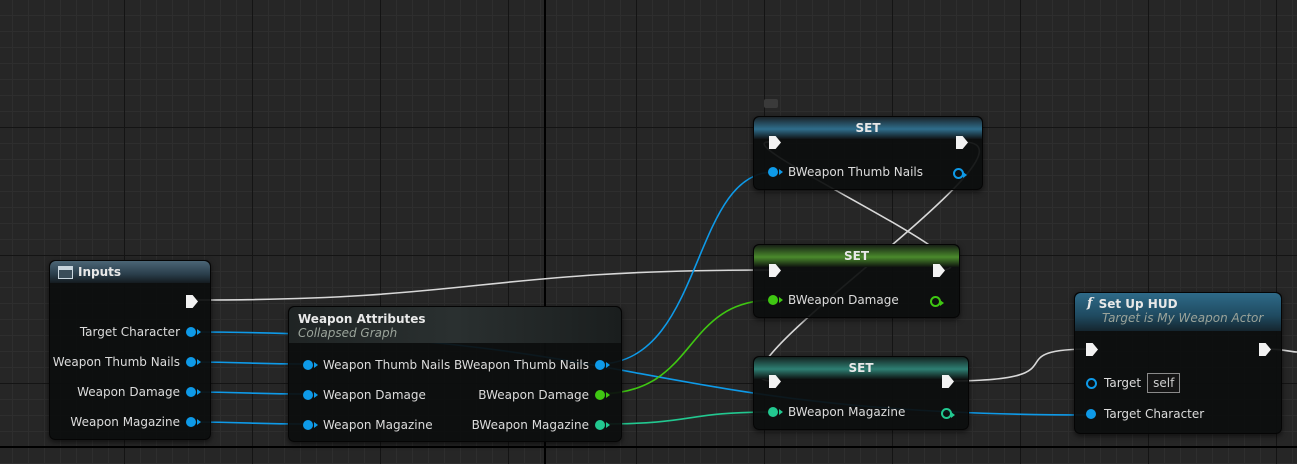 The height and width of the screenshot is (464, 1297). What do you see at coordinates (374, 395) in the screenshot?
I see `collapsed-in-label: Weapon Damage` at bounding box center [374, 395].